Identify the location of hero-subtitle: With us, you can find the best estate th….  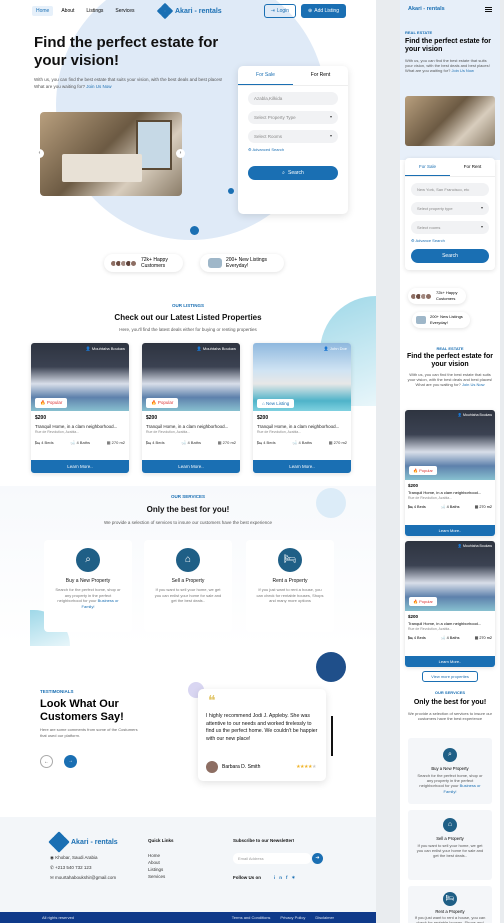
(129, 83).